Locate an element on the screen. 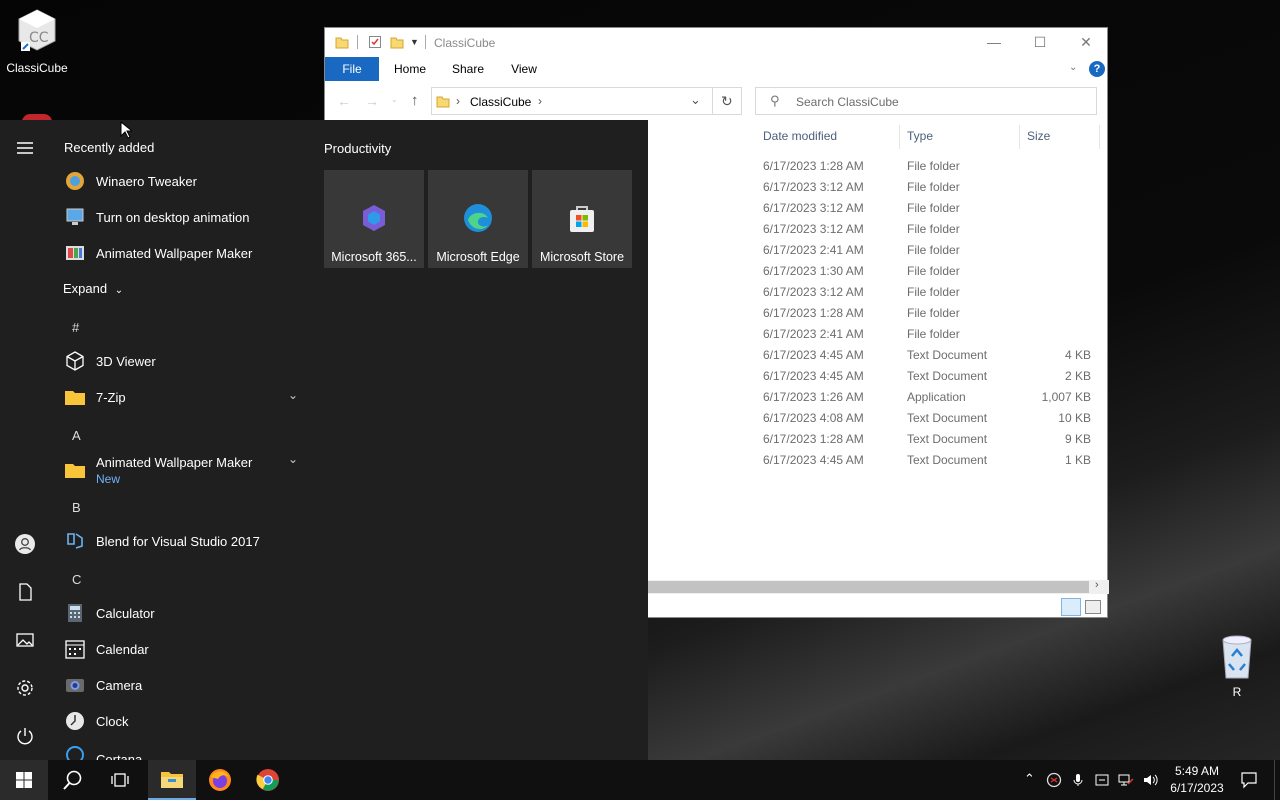 The height and width of the screenshot is (800, 1280). network-icon is located at coordinates (1126, 780).